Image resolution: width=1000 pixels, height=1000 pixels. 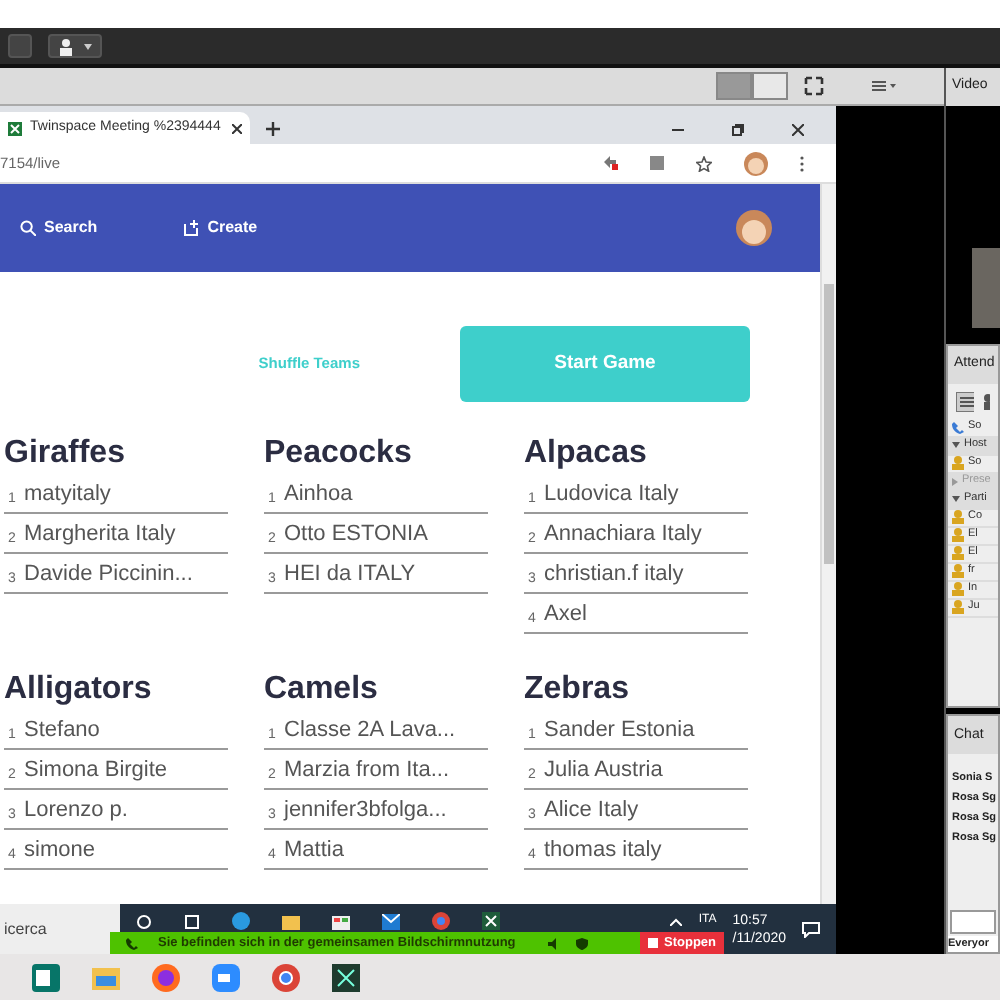 What do you see at coordinates (603, 770) in the screenshot?
I see `member-name: Julia Austria` at bounding box center [603, 770].